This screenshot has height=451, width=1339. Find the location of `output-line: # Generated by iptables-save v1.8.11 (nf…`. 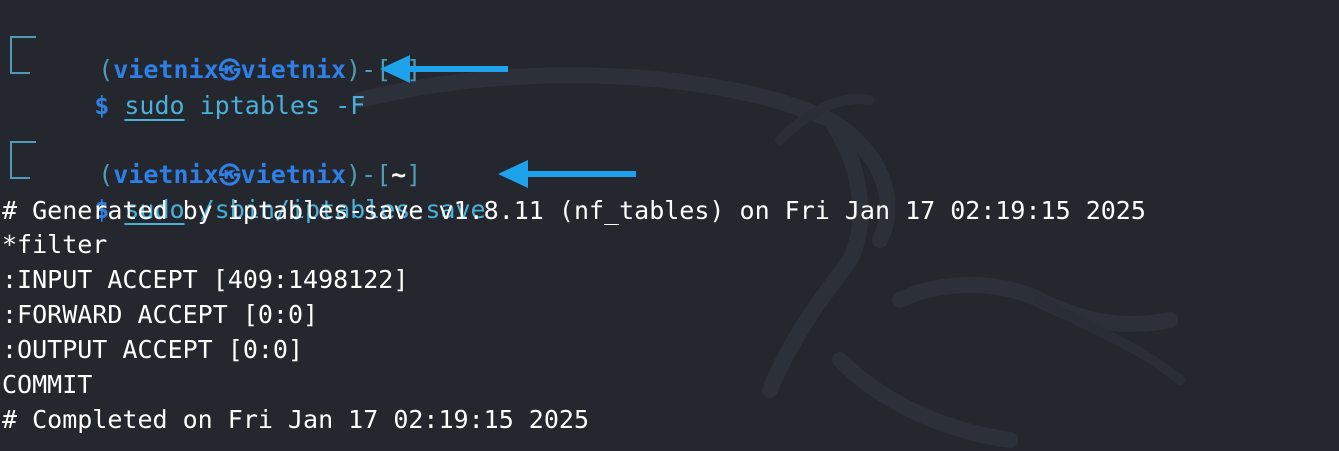

output-line: # Generated by iptables-save v1.8.11 (nf… is located at coordinates (574, 210).